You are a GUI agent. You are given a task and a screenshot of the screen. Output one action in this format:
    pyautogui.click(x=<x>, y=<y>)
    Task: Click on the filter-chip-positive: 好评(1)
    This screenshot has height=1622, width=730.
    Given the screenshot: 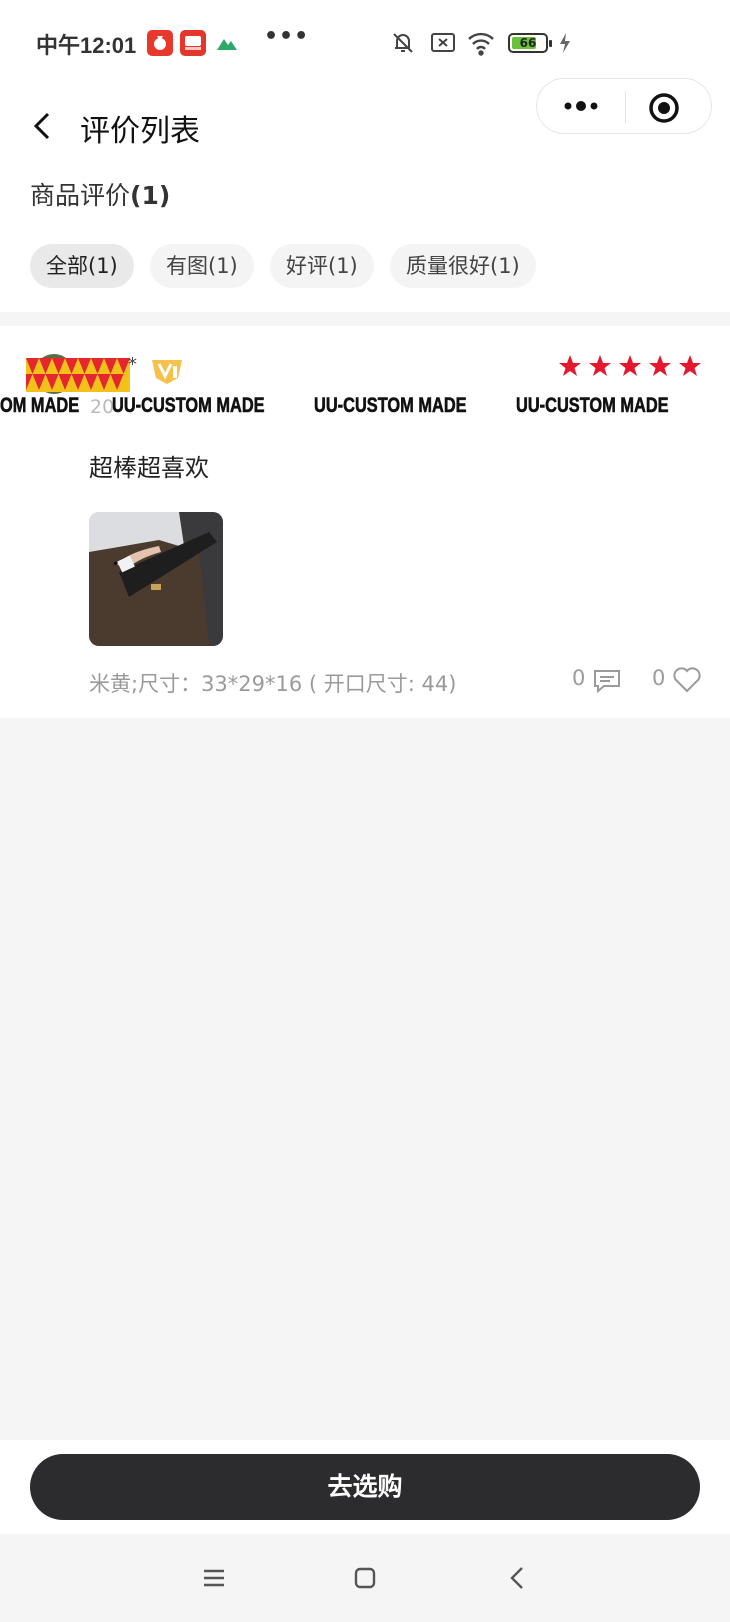 What is the action you would take?
    pyautogui.click(x=322, y=266)
    